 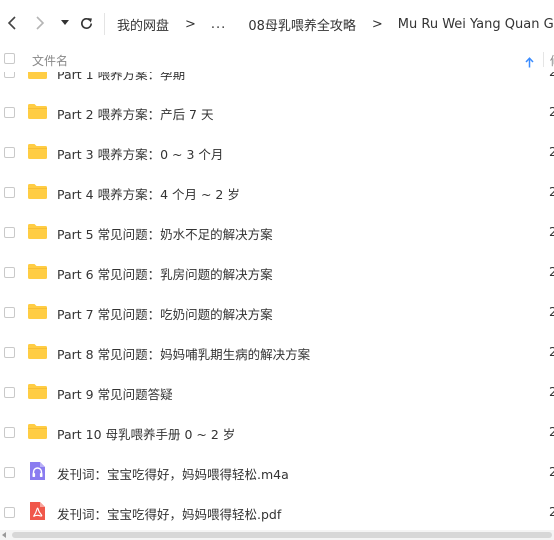 I want to click on folder-row: Part 6 常见问题：乳房问题的解决方案 2, so click(x=277, y=272).